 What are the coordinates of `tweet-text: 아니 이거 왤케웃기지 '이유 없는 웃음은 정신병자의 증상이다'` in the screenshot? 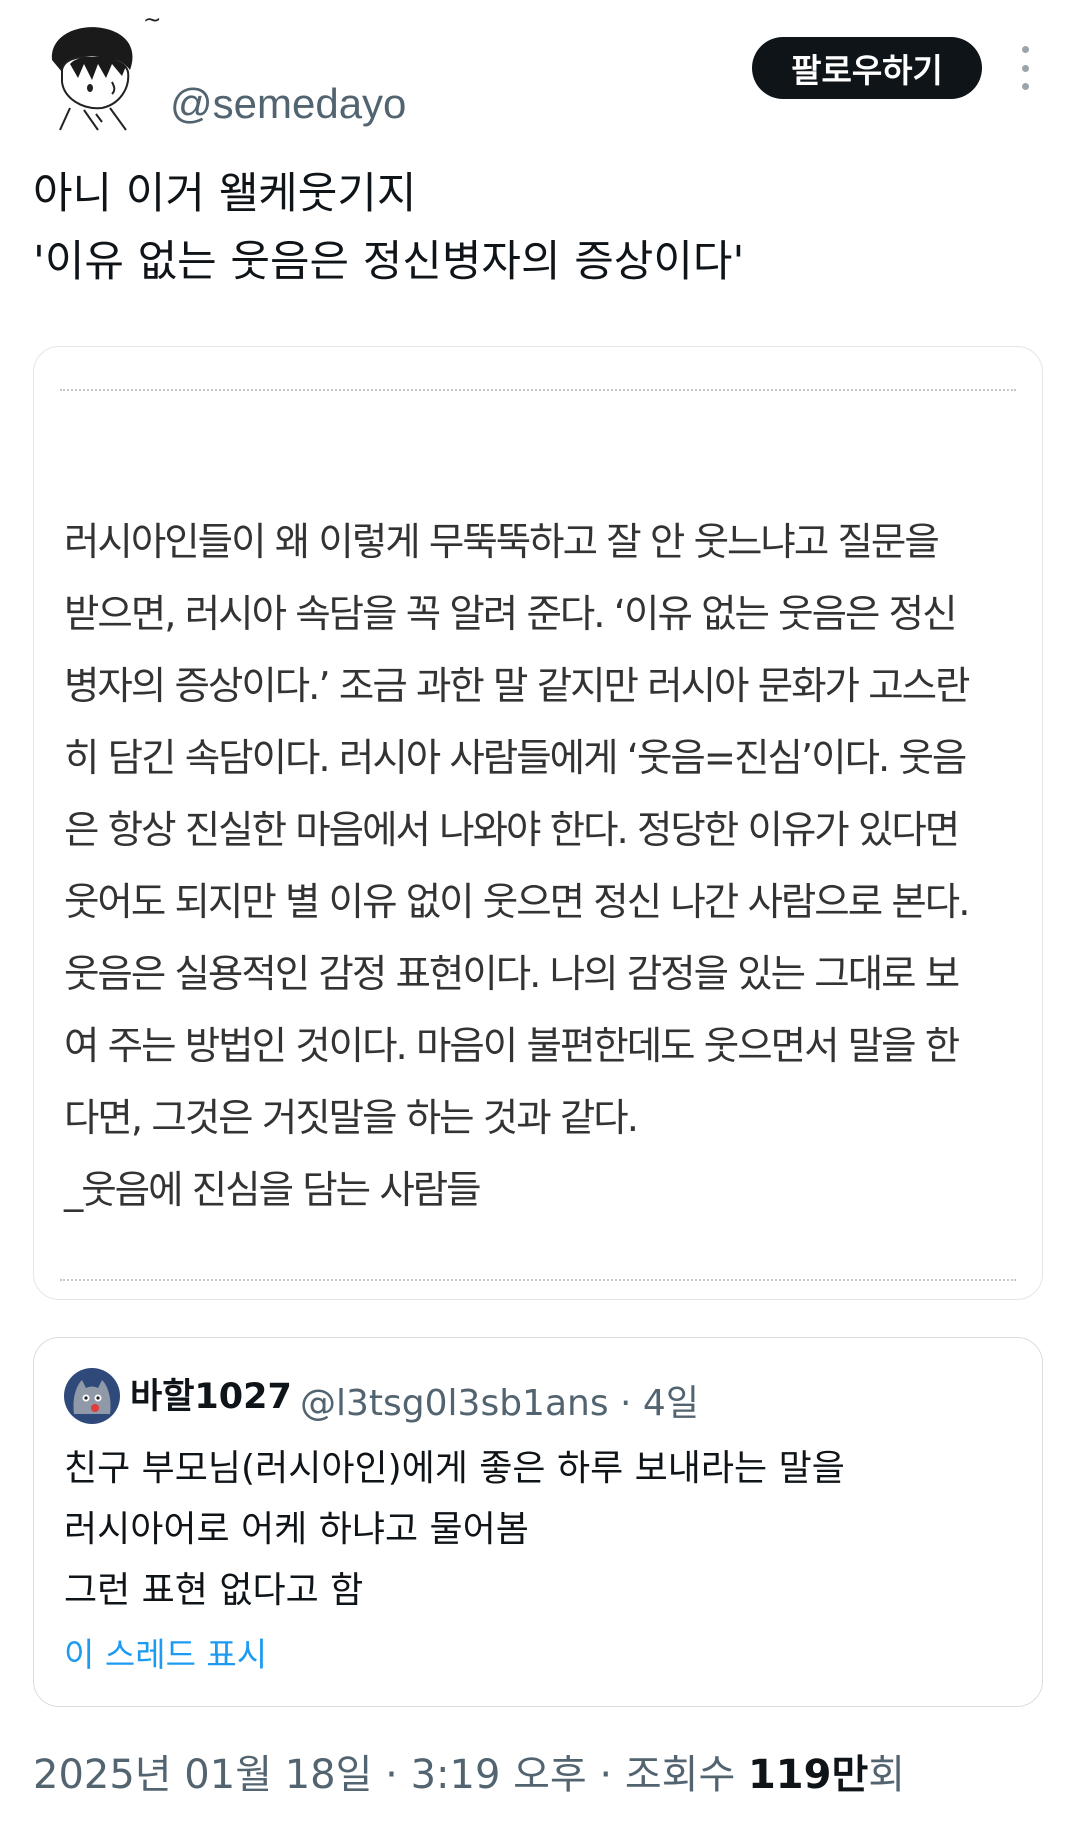 It's located at (389, 228).